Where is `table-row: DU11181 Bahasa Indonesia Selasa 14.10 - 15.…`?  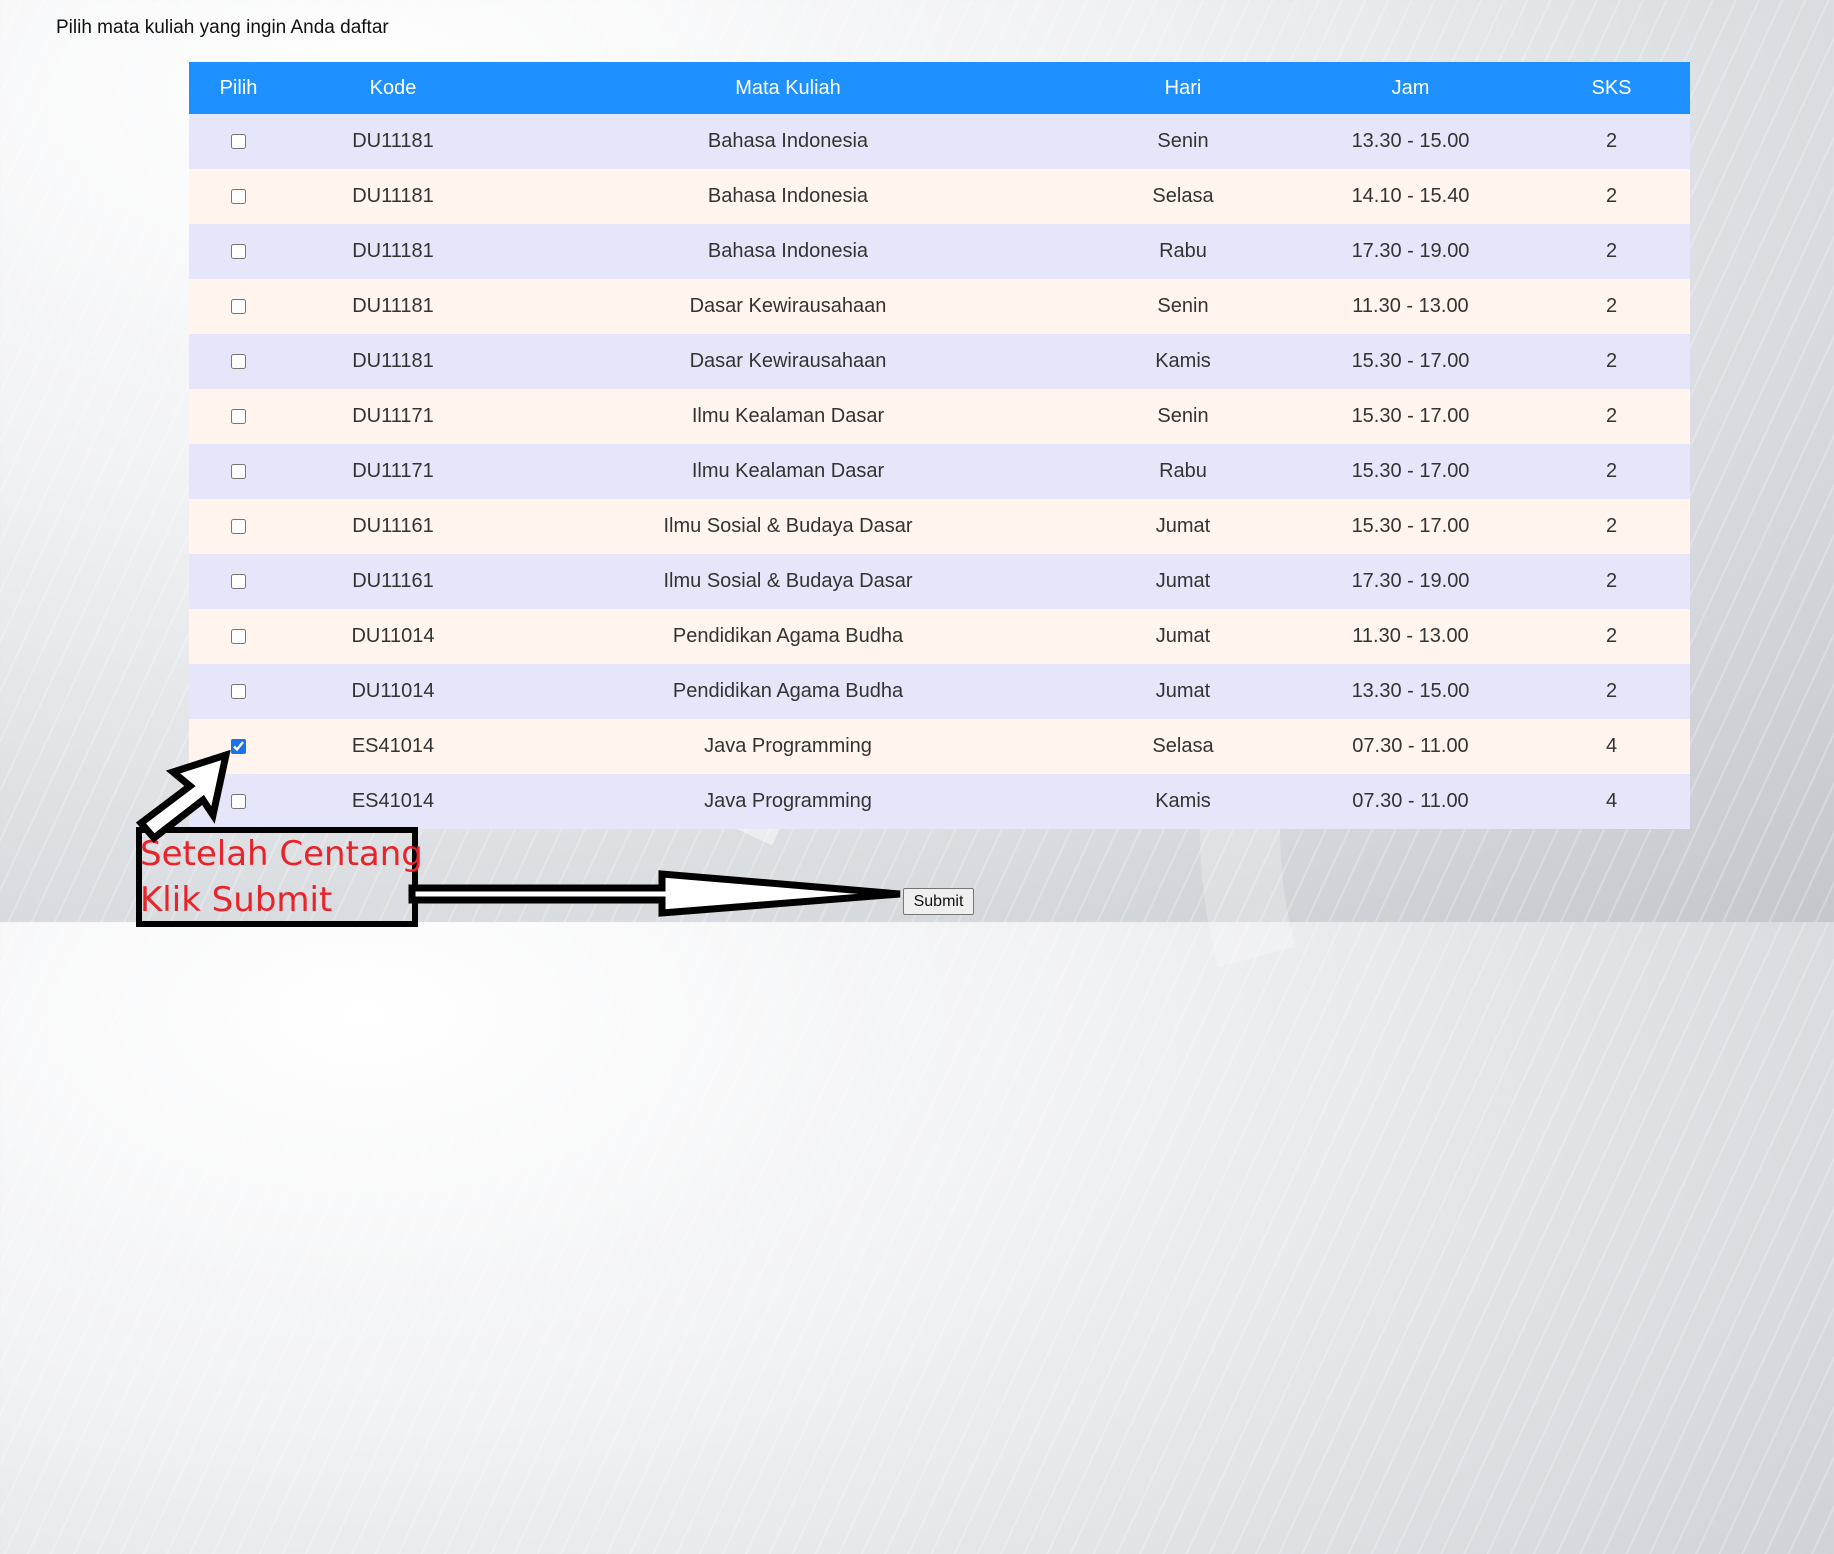 table-row: DU11181 Bahasa Indonesia Selasa 14.10 - 15.… is located at coordinates (939, 196).